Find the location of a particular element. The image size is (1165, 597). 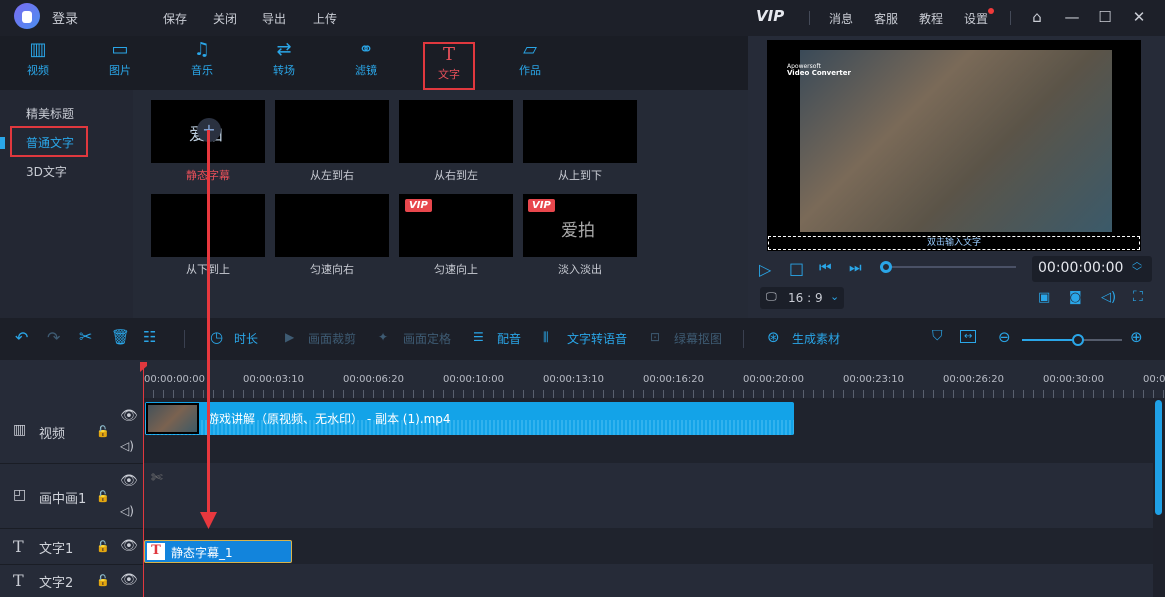

image-icon: ▭ is located at coordinates (120, 49).